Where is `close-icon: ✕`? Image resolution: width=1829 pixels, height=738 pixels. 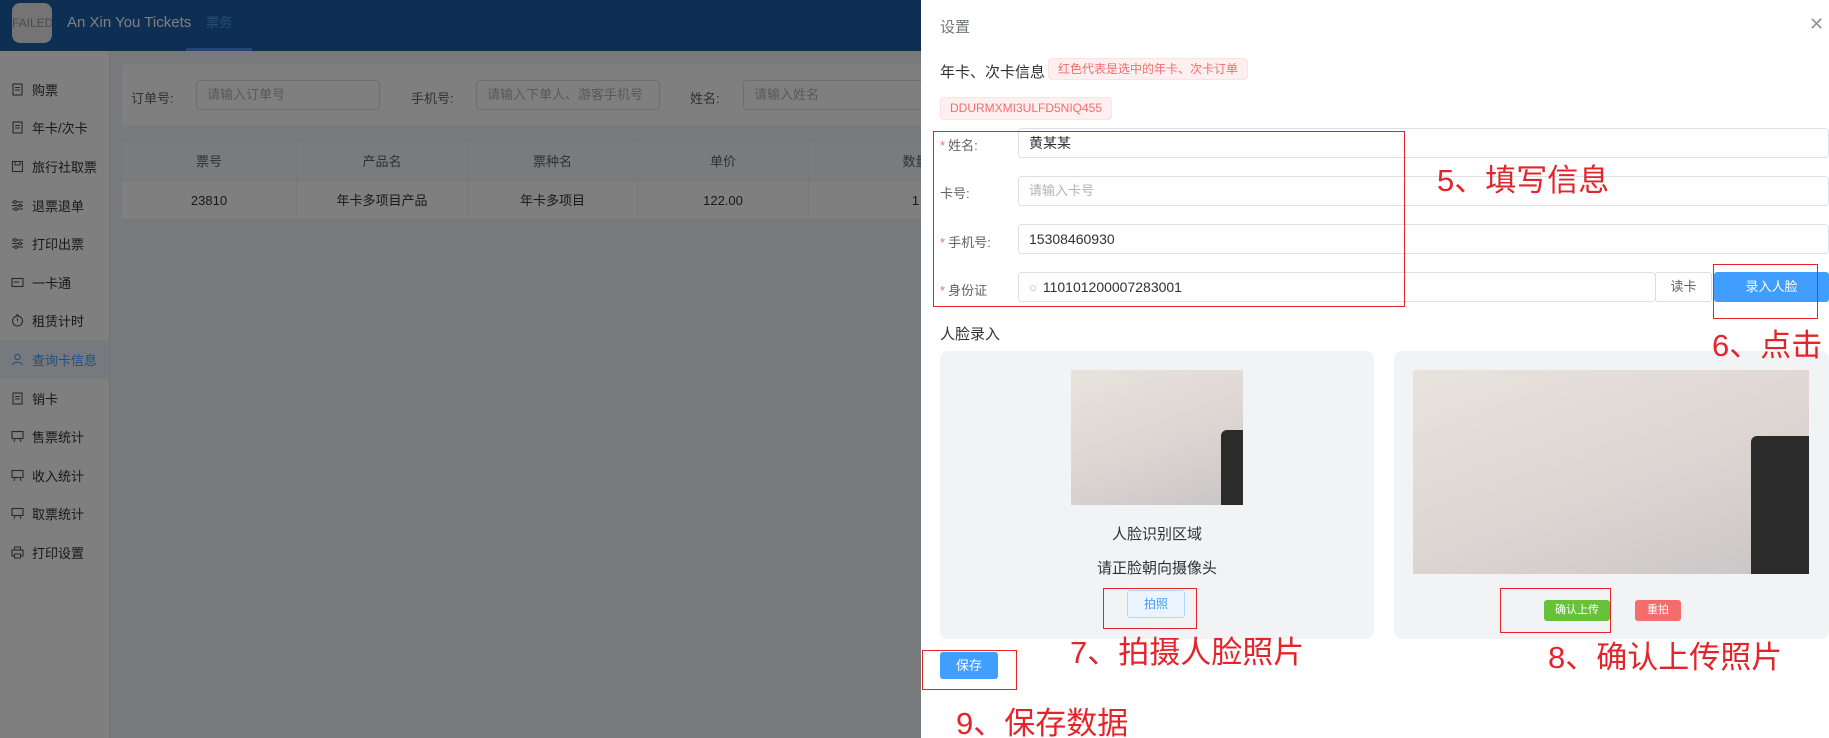 close-icon: ✕ is located at coordinates (1816, 24).